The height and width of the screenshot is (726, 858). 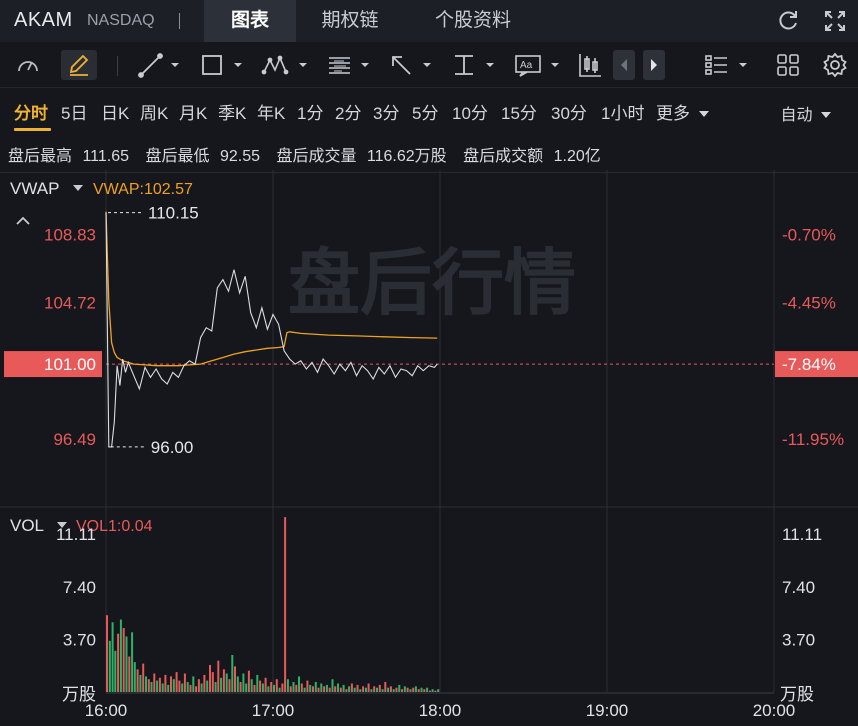 What do you see at coordinates (79, 639) in the screenshot?
I see `volume-tick-label: 3.70` at bounding box center [79, 639].